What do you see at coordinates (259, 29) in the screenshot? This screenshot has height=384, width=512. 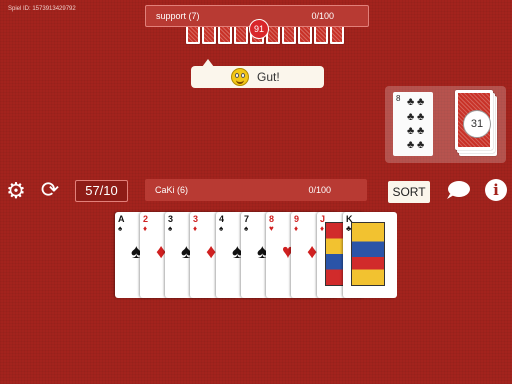 I see `opponent-cards-badge: 91` at bounding box center [259, 29].